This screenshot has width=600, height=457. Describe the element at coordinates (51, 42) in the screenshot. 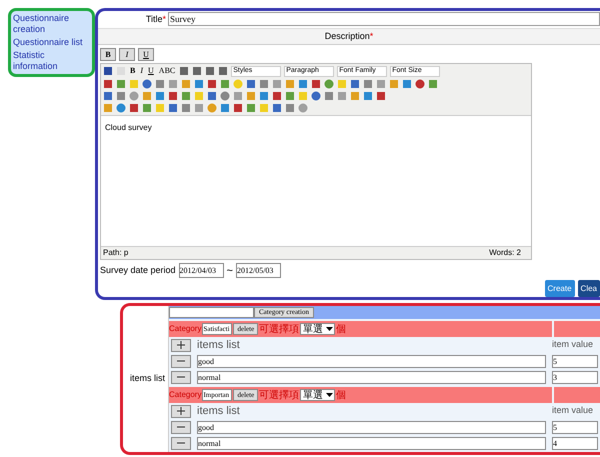

I see `sidebar-link: Questionnaire list` at that location.